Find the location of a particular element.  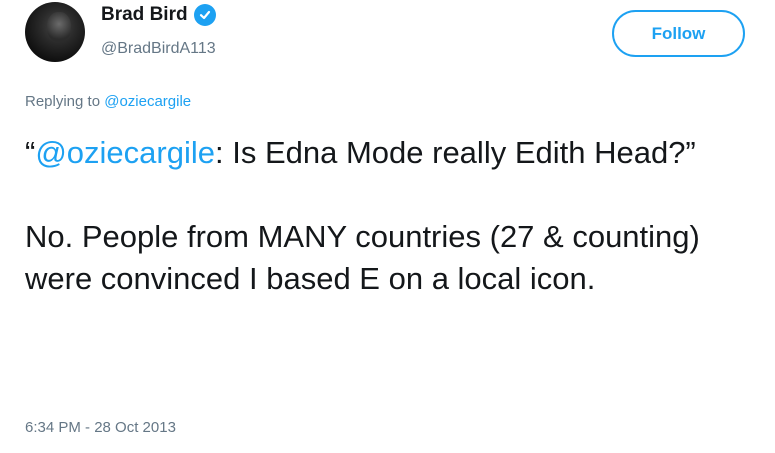

tweet-mention-link: @oziecargile is located at coordinates (125, 152).